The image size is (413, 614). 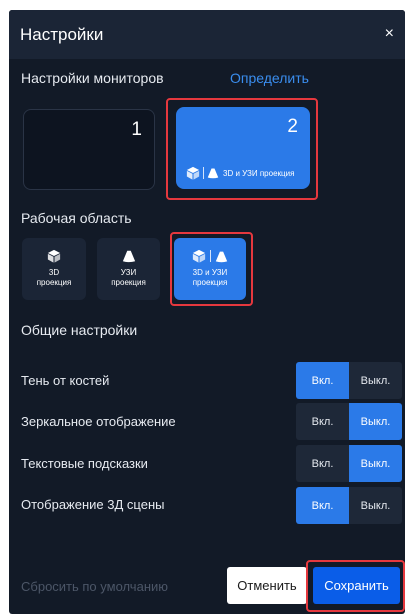 What do you see at coordinates (89, 149) in the screenshot?
I see `monitor-1-card: 1` at bounding box center [89, 149].